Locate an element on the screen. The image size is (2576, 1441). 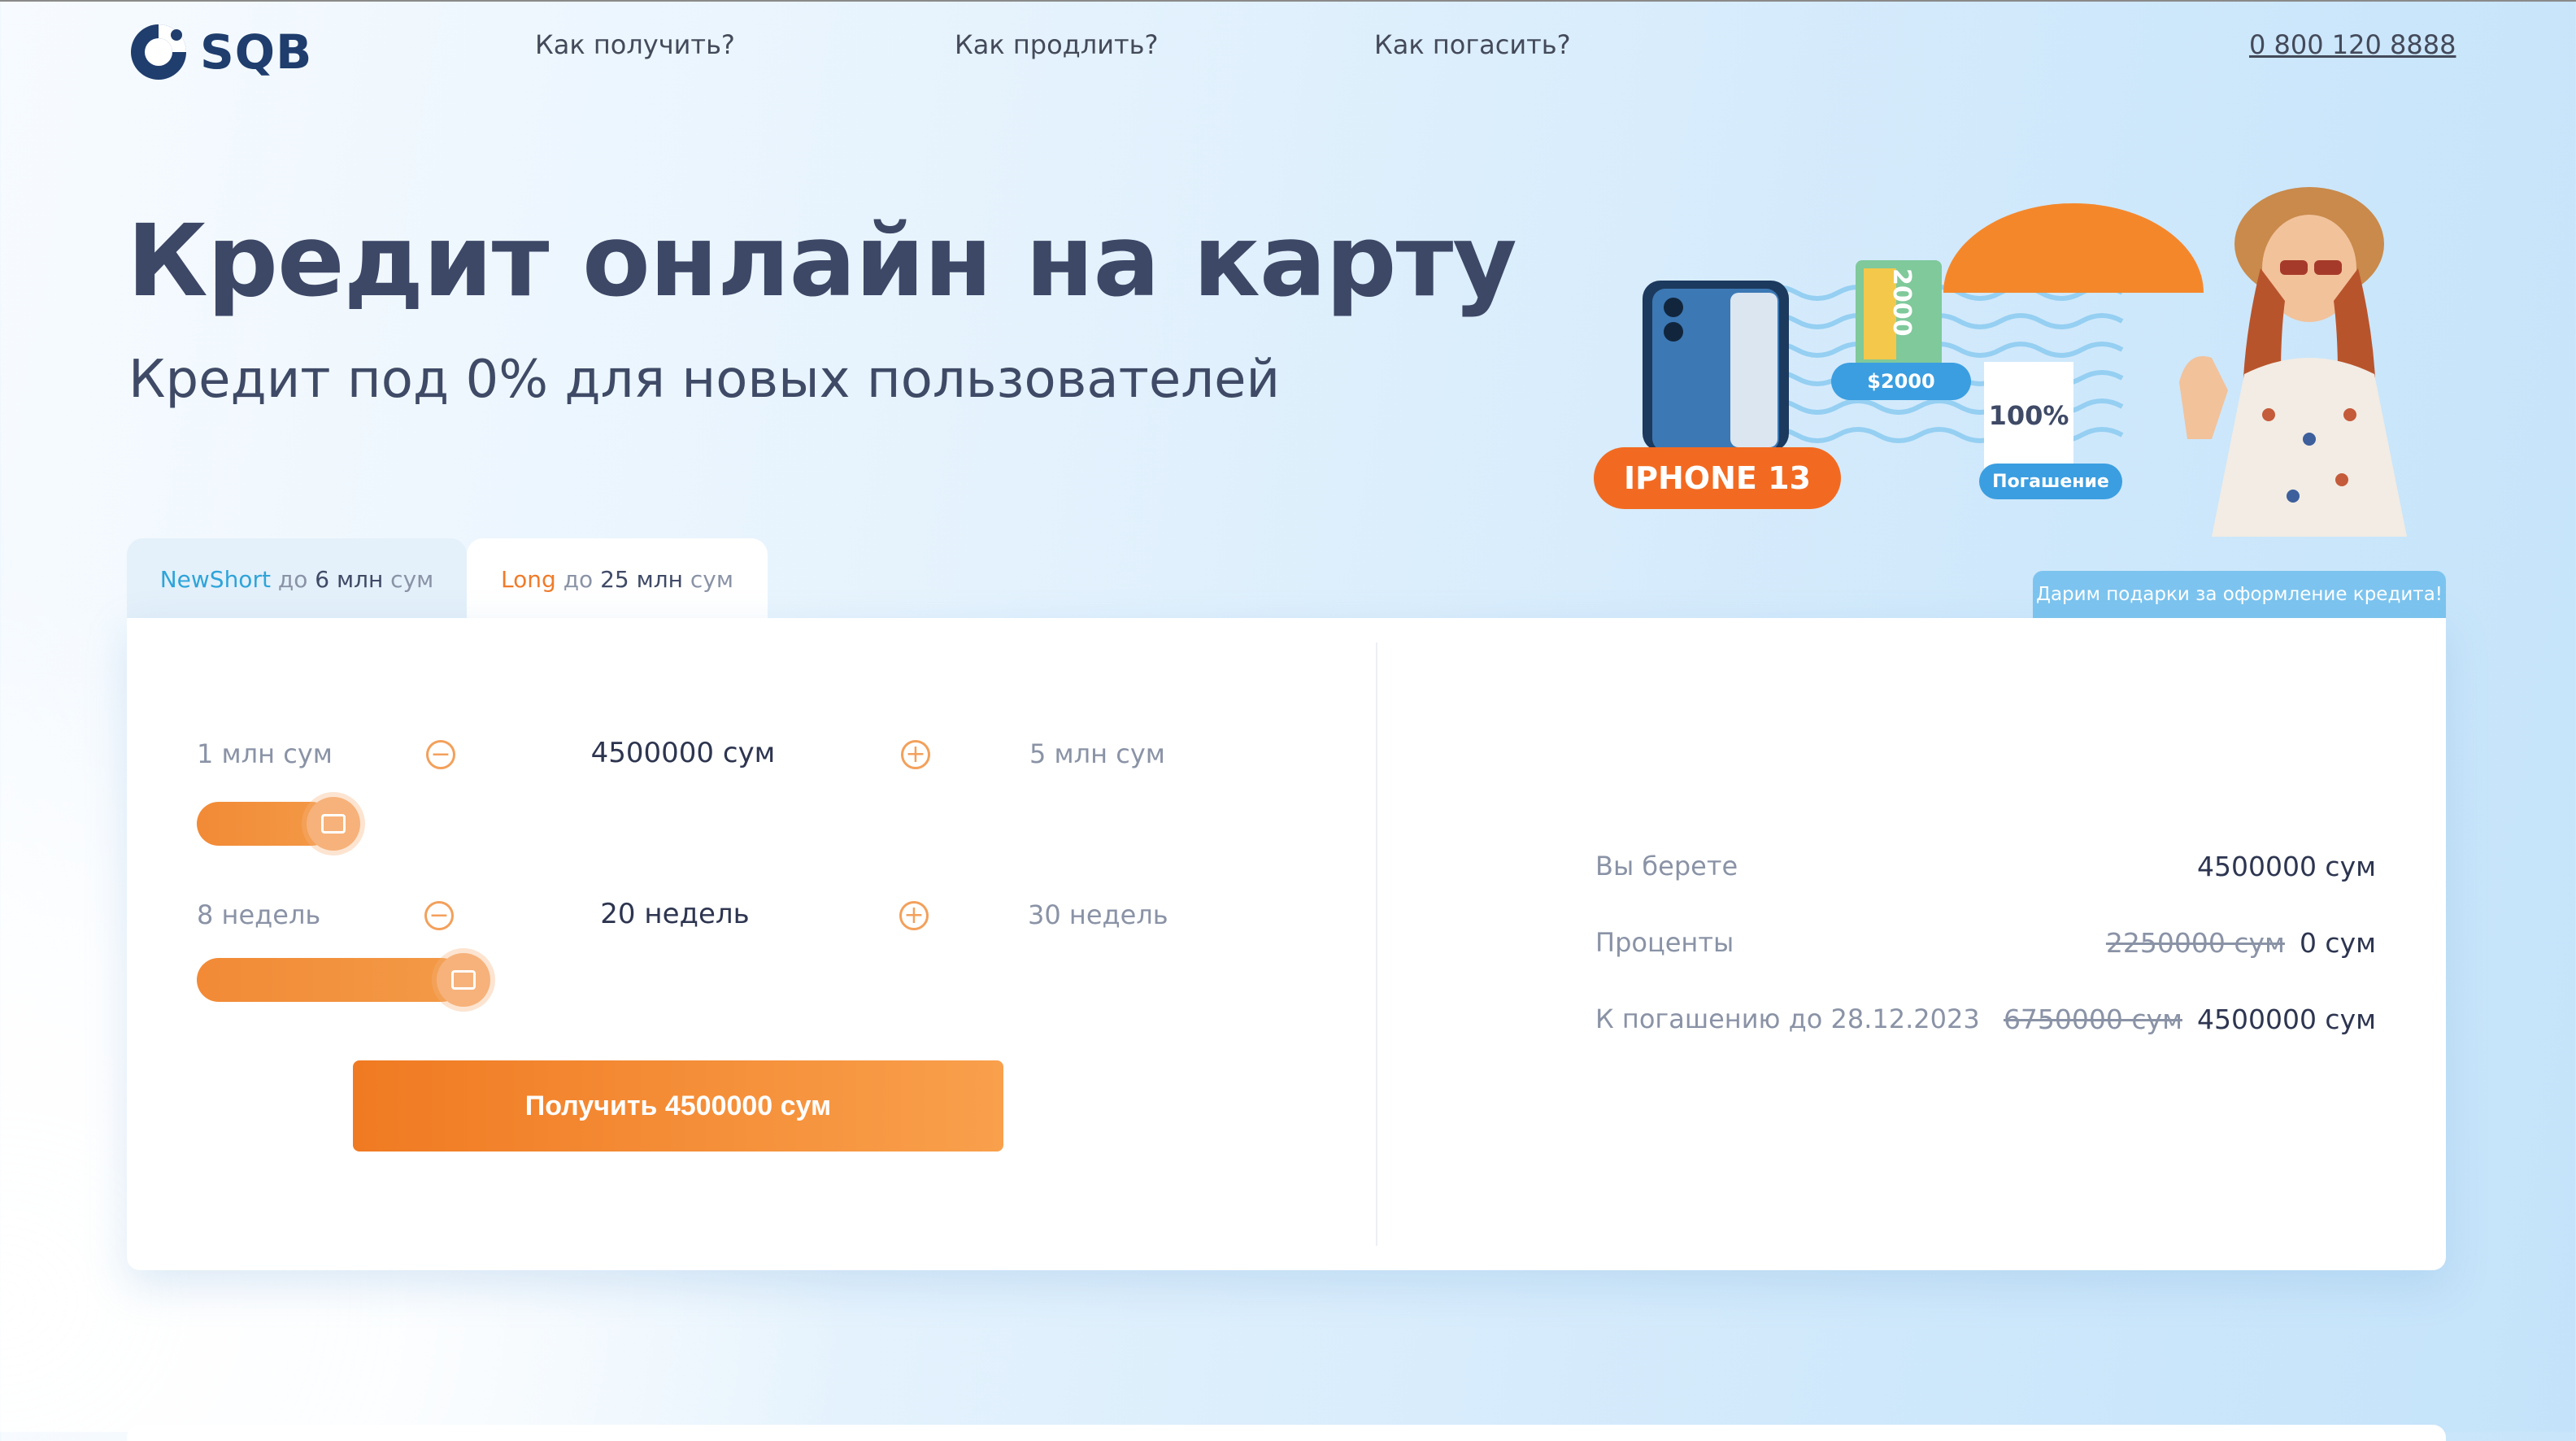
nav-how-to-repay: Как погасить? is located at coordinates (1473, 44).